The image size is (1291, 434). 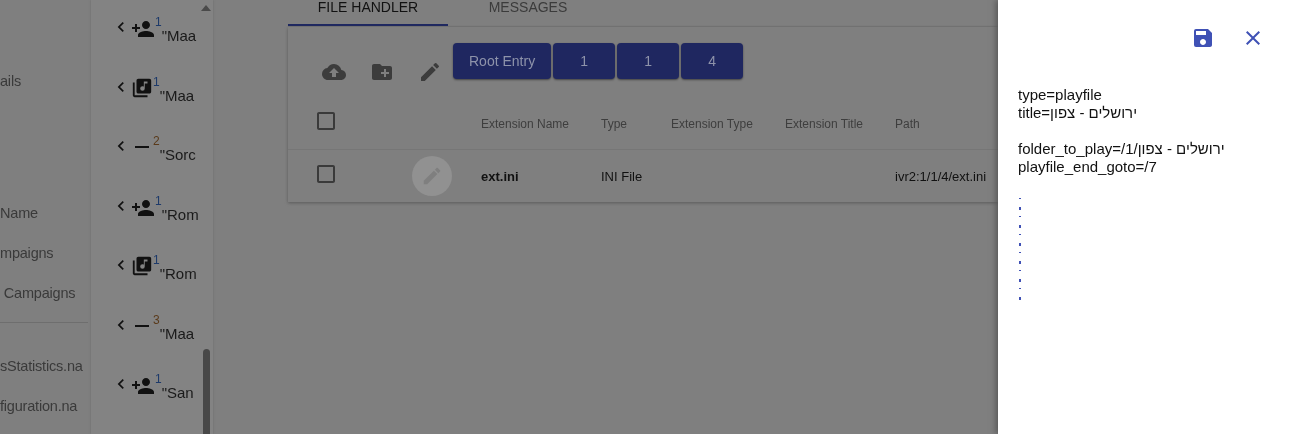 What do you see at coordinates (525, 124) in the screenshot?
I see `column-header: Extension Name` at bounding box center [525, 124].